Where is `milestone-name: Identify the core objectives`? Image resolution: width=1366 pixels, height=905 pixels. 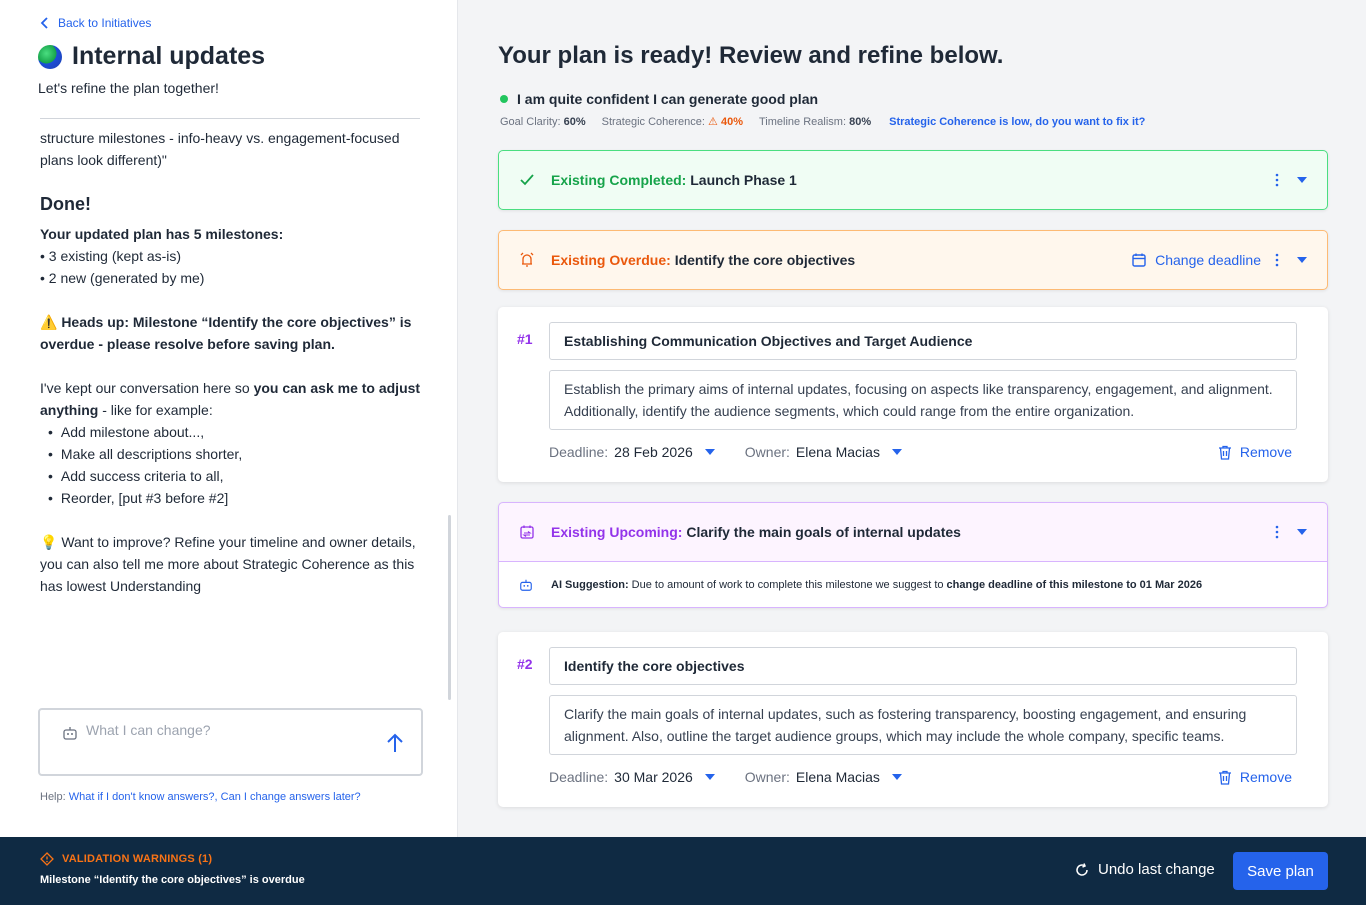
milestone-name: Identify the core objectives is located at coordinates (765, 260).